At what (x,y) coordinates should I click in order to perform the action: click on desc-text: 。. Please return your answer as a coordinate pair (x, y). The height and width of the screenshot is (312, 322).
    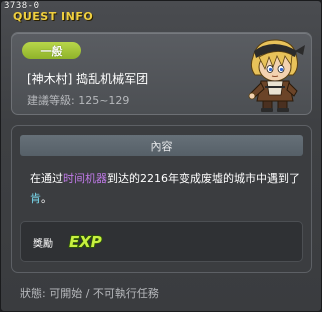
    Looking at the image, I should click on (46, 198).